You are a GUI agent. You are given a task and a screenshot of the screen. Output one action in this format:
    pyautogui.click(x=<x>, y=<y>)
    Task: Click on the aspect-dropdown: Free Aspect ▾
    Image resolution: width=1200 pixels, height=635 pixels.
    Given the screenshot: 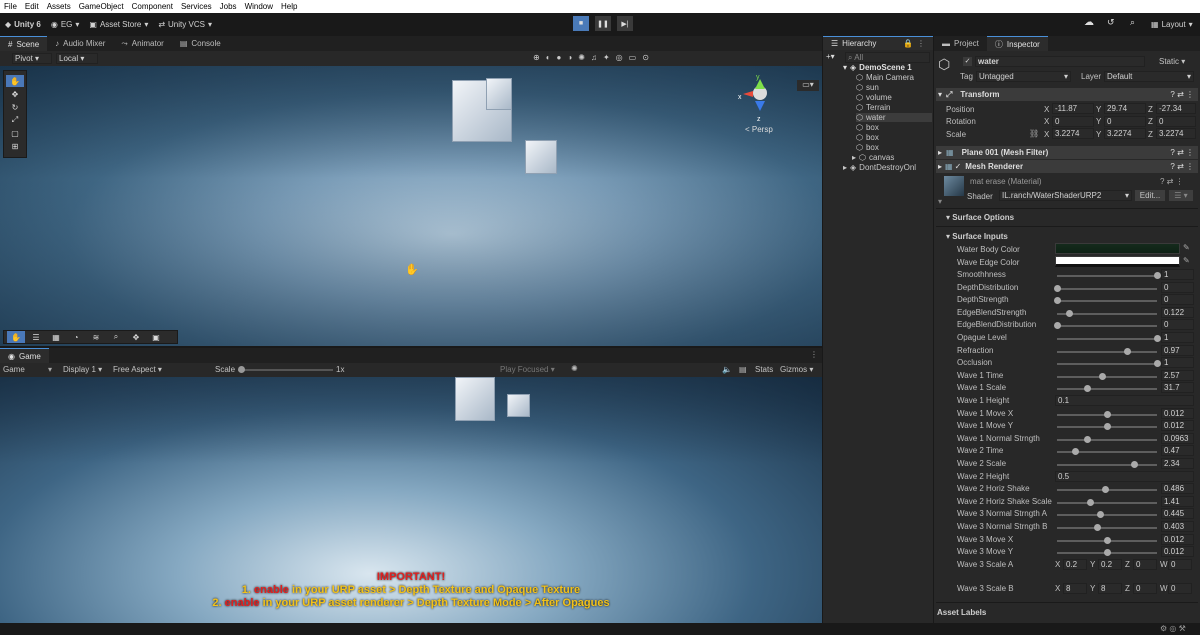 What is the action you would take?
    pyautogui.click(x=137, y=369)
    